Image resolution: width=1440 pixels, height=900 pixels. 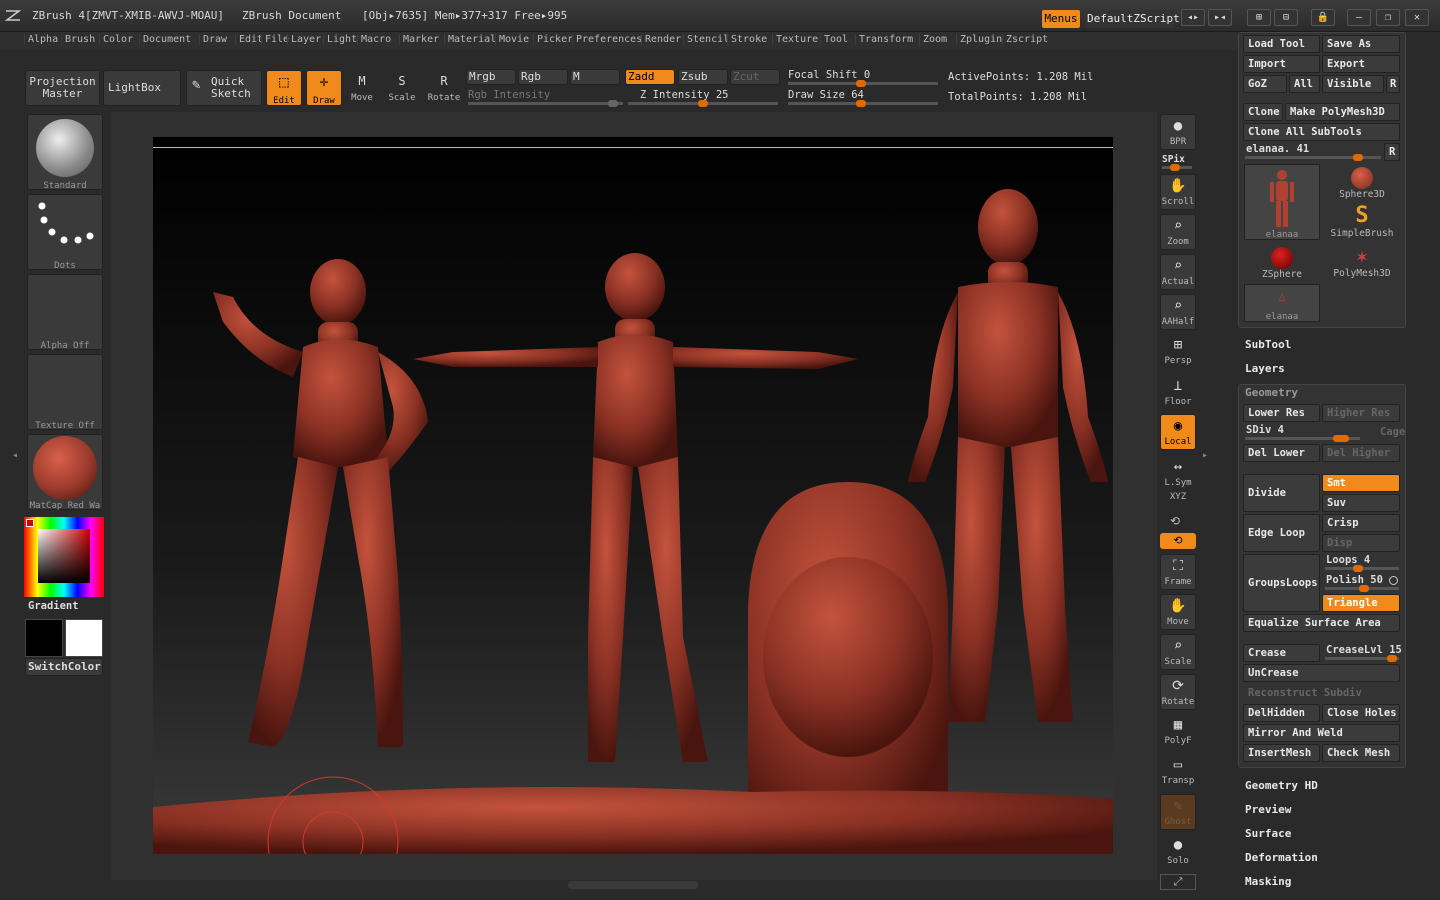 What do you see at coordinates (608, 39) in the screenshot?
I see `menu-preferences: Preferences` at bounding box center [608, 39].